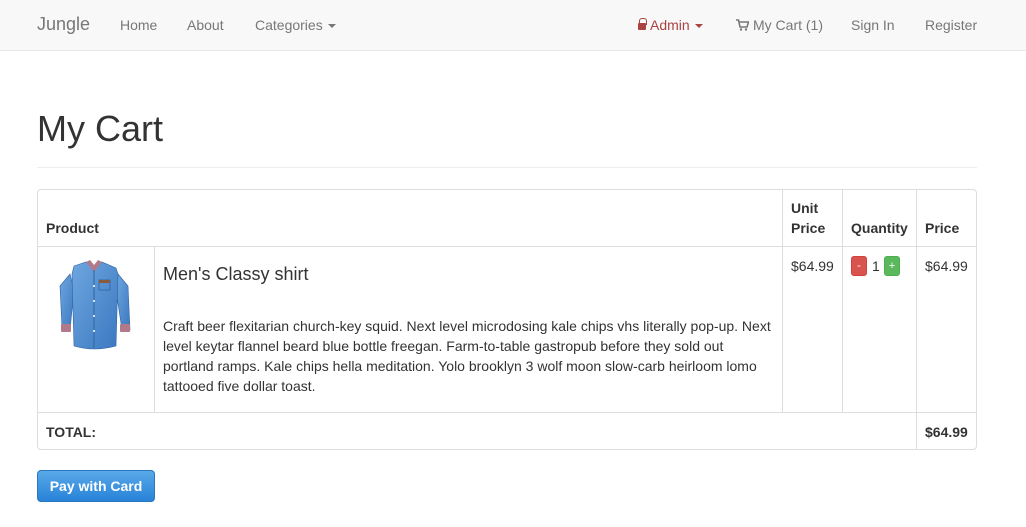 The height and width of the screenshot is (527, 1026). Describe the element at coordinates (892, 266) in the screenshot. I see `increase-quantity-button: +` at that location.